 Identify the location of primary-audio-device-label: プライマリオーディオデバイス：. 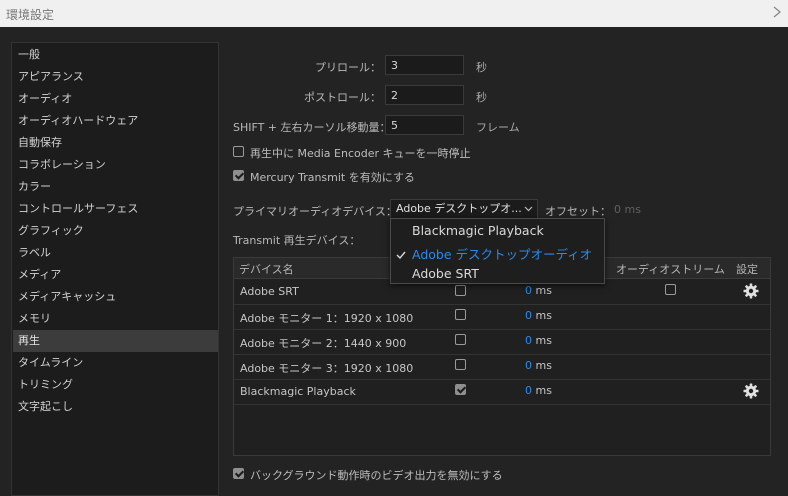
(315, 211).